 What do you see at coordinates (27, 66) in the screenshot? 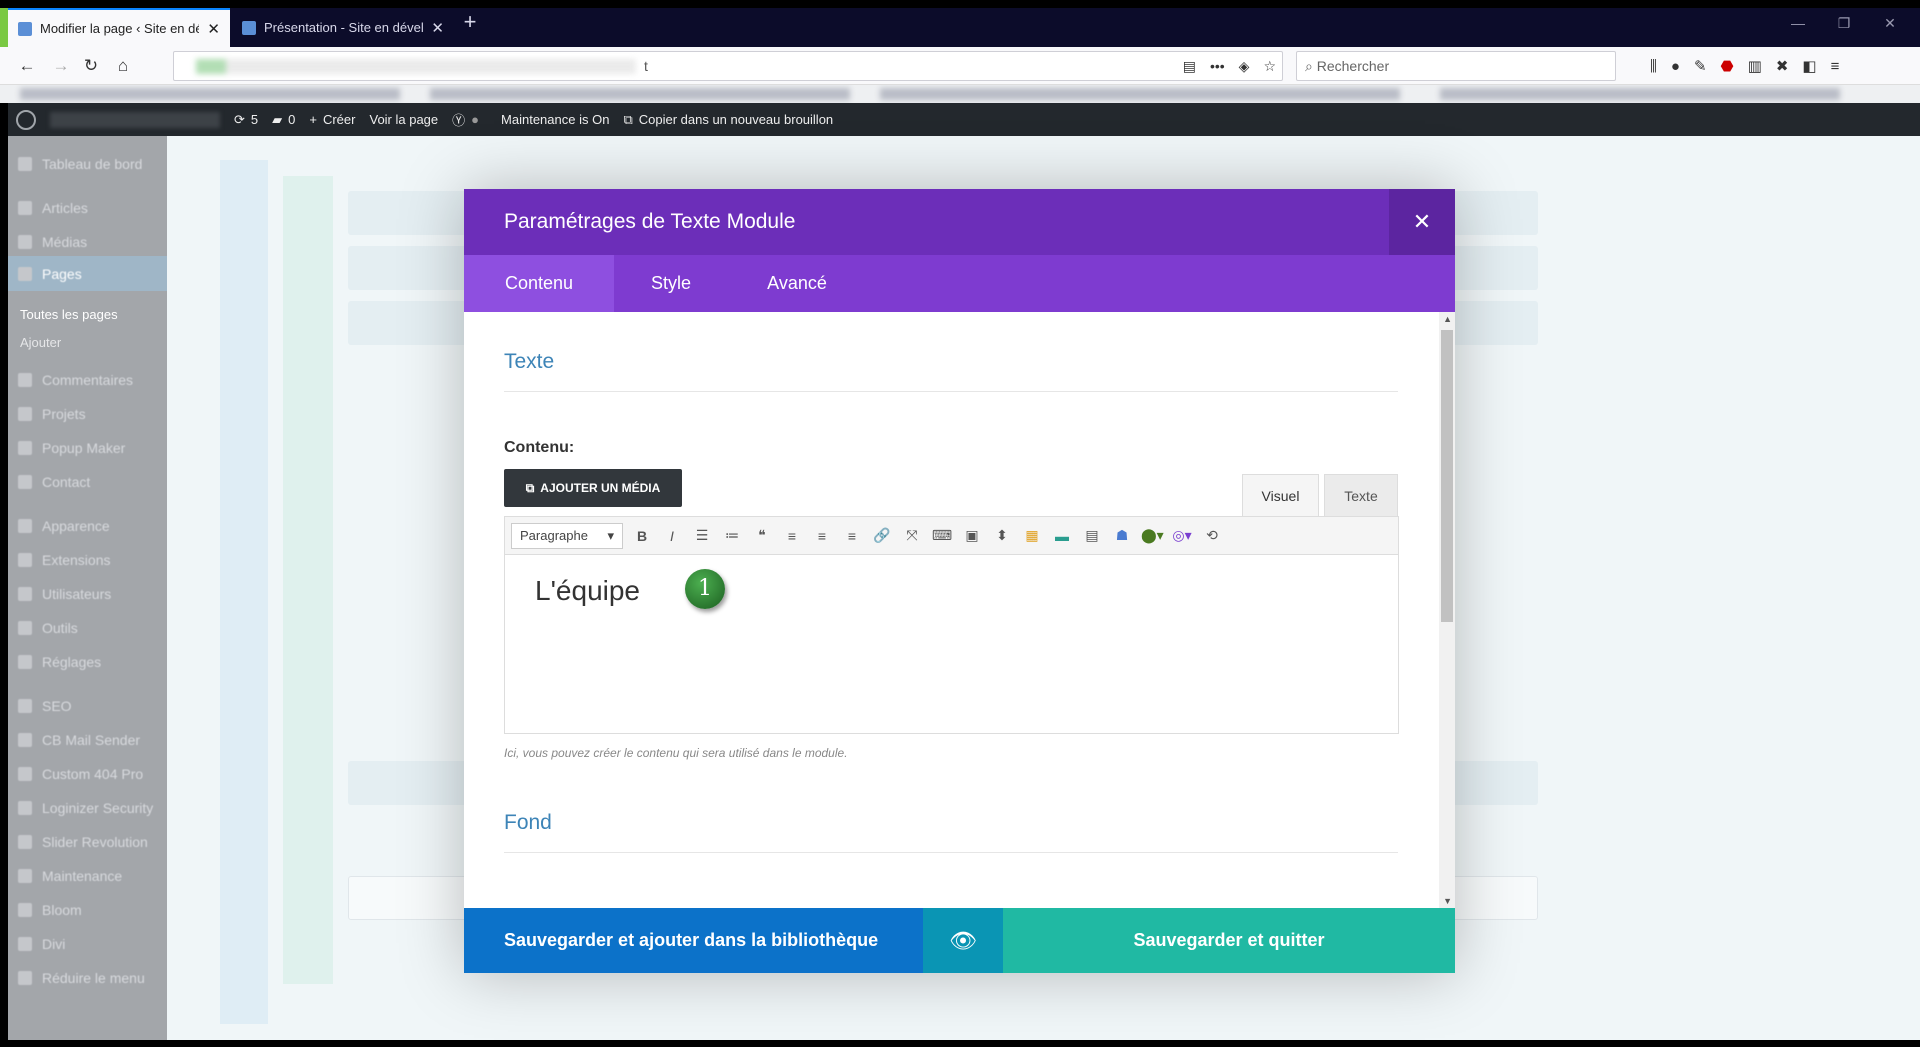
I see `back-icon: ←` at bounding box center [27, 66].